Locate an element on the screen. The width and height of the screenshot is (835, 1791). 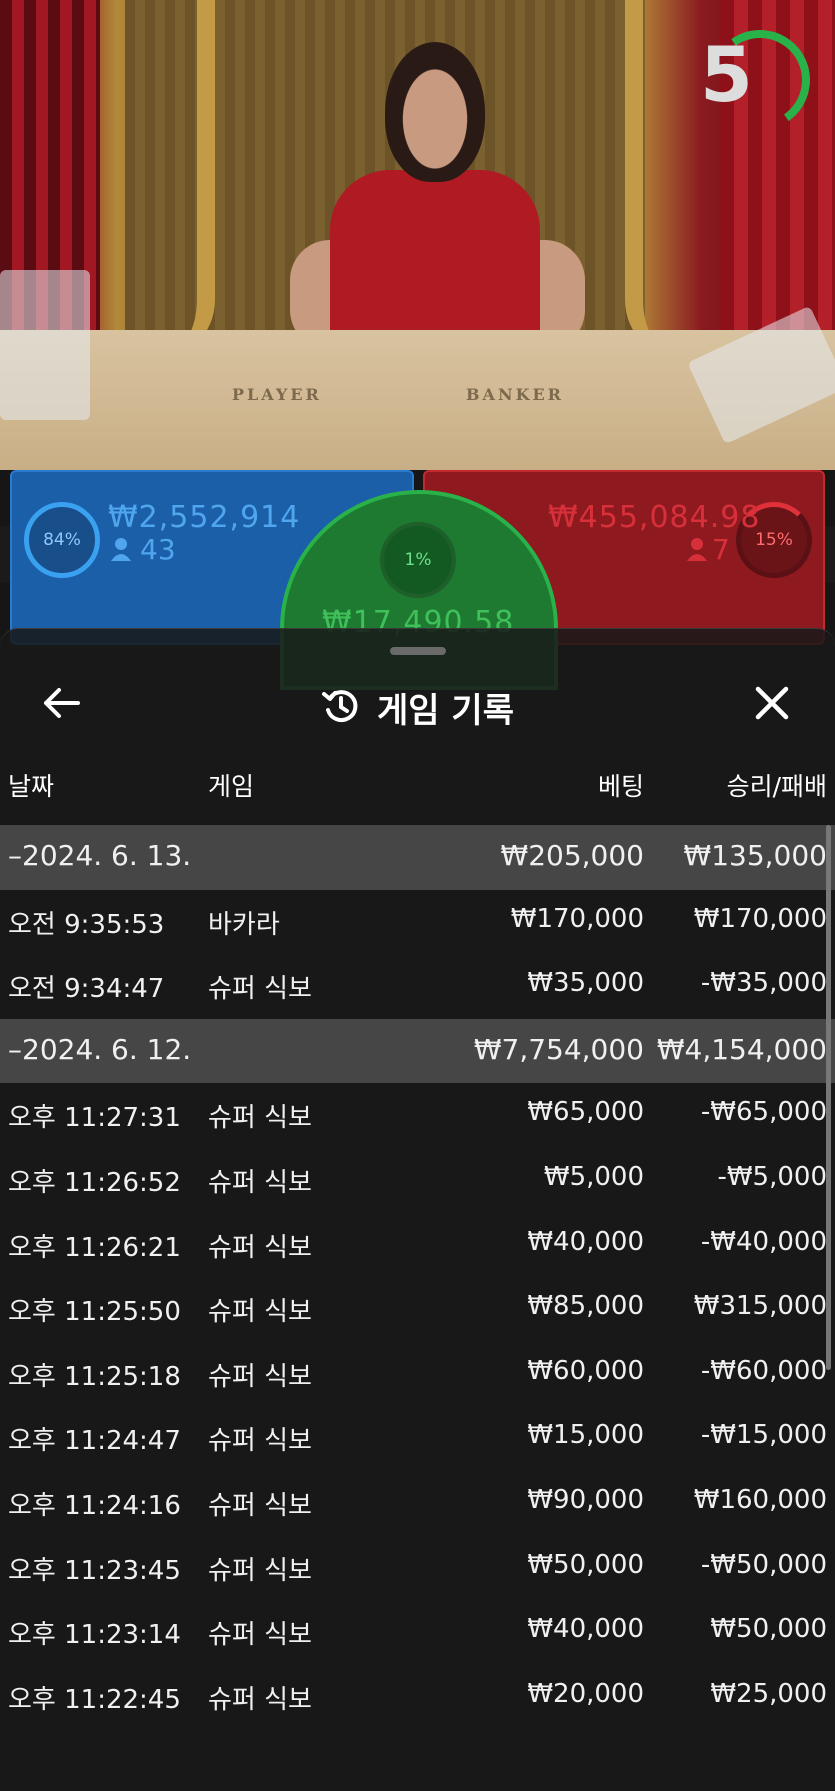
row-result: -₩60,000 is located at coordinates (763, 1370).